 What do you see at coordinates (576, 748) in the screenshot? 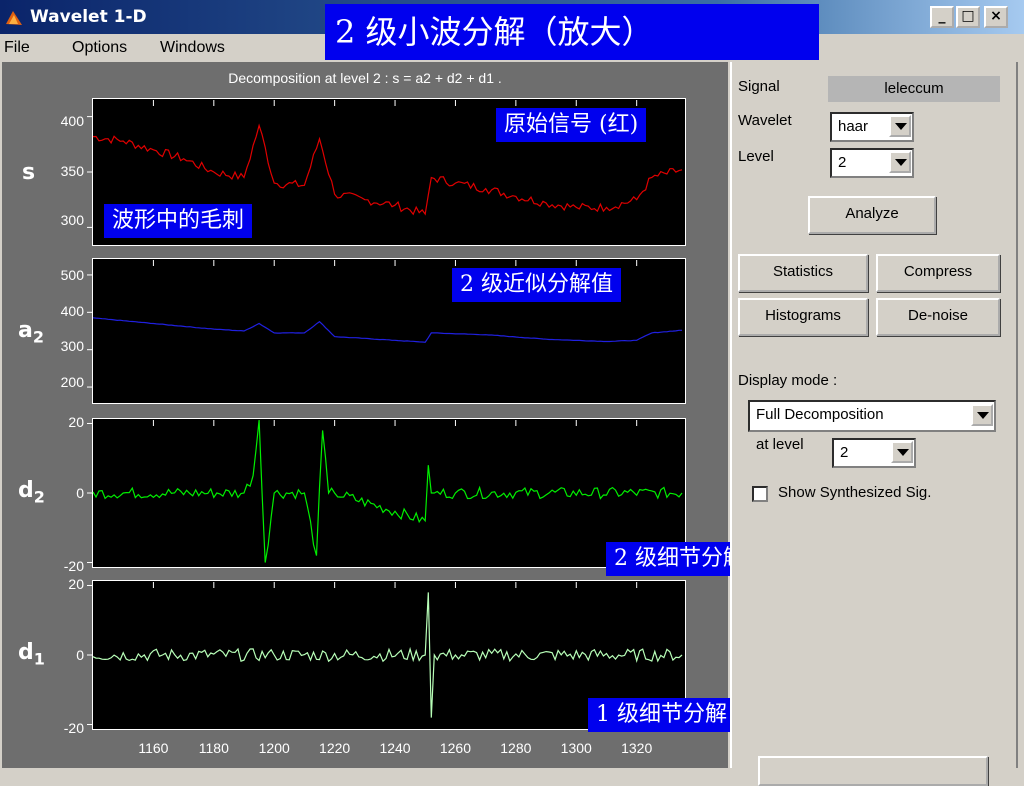
I see `xtick-label: 1300` at bounding box center [576, 748].